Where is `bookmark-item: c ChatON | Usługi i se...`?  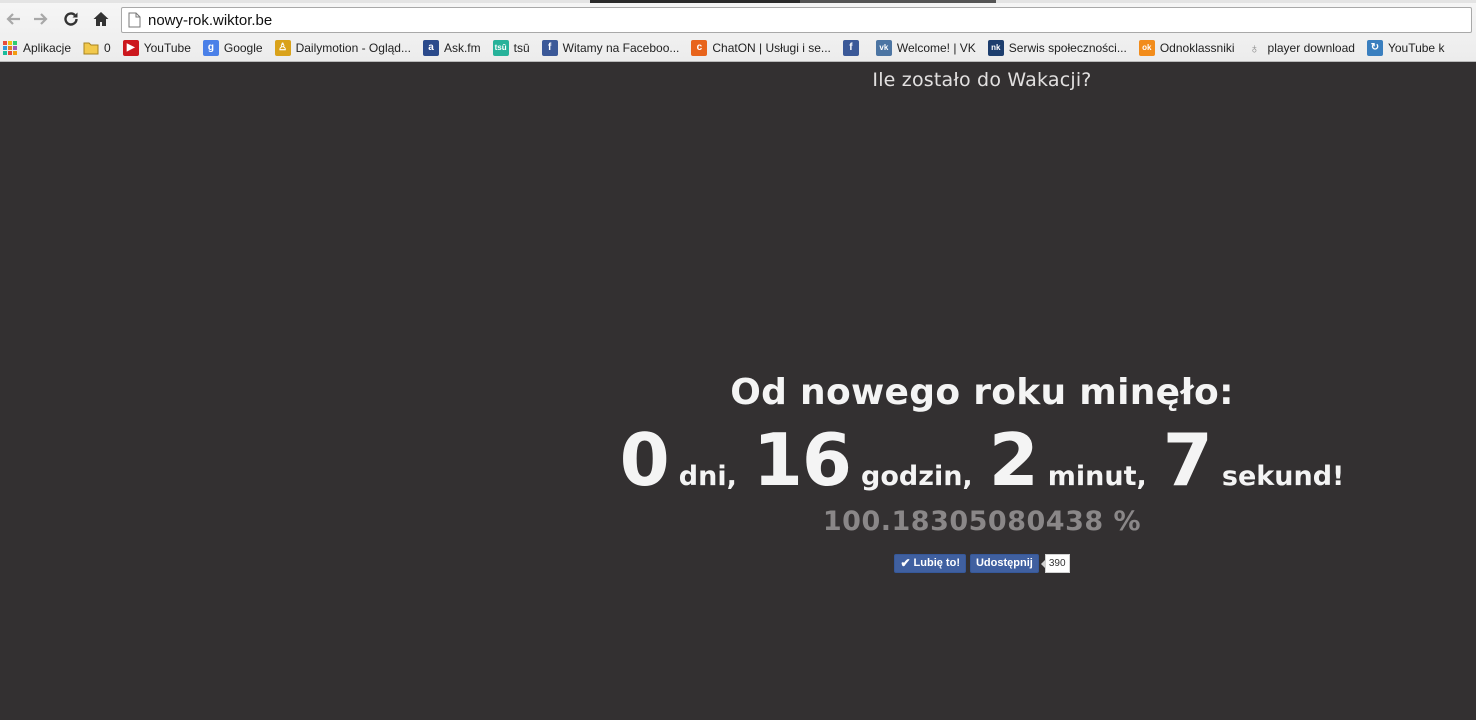 bookmark-item: c ChatON | Usługi i se... is located at coordinates (761, 48).